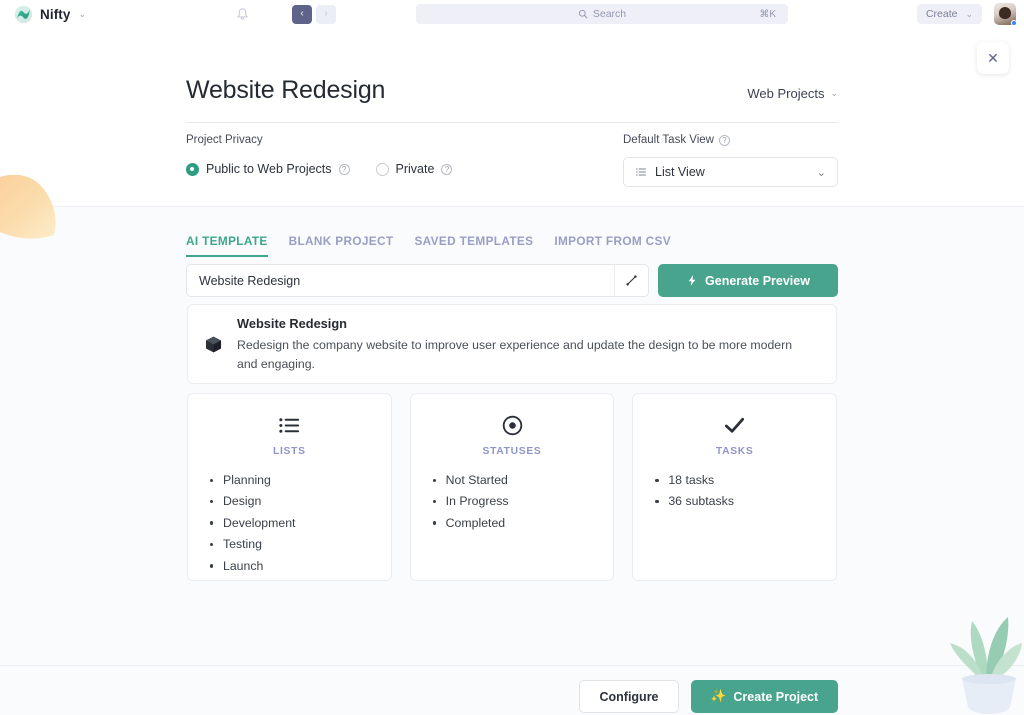 Image resolution: width=1024 pixels, height=715 pixels. What do you see at coordinates (23, 14) in the screenshot?
I see `nifty-logo-icon` at bounding box center [23, 14].